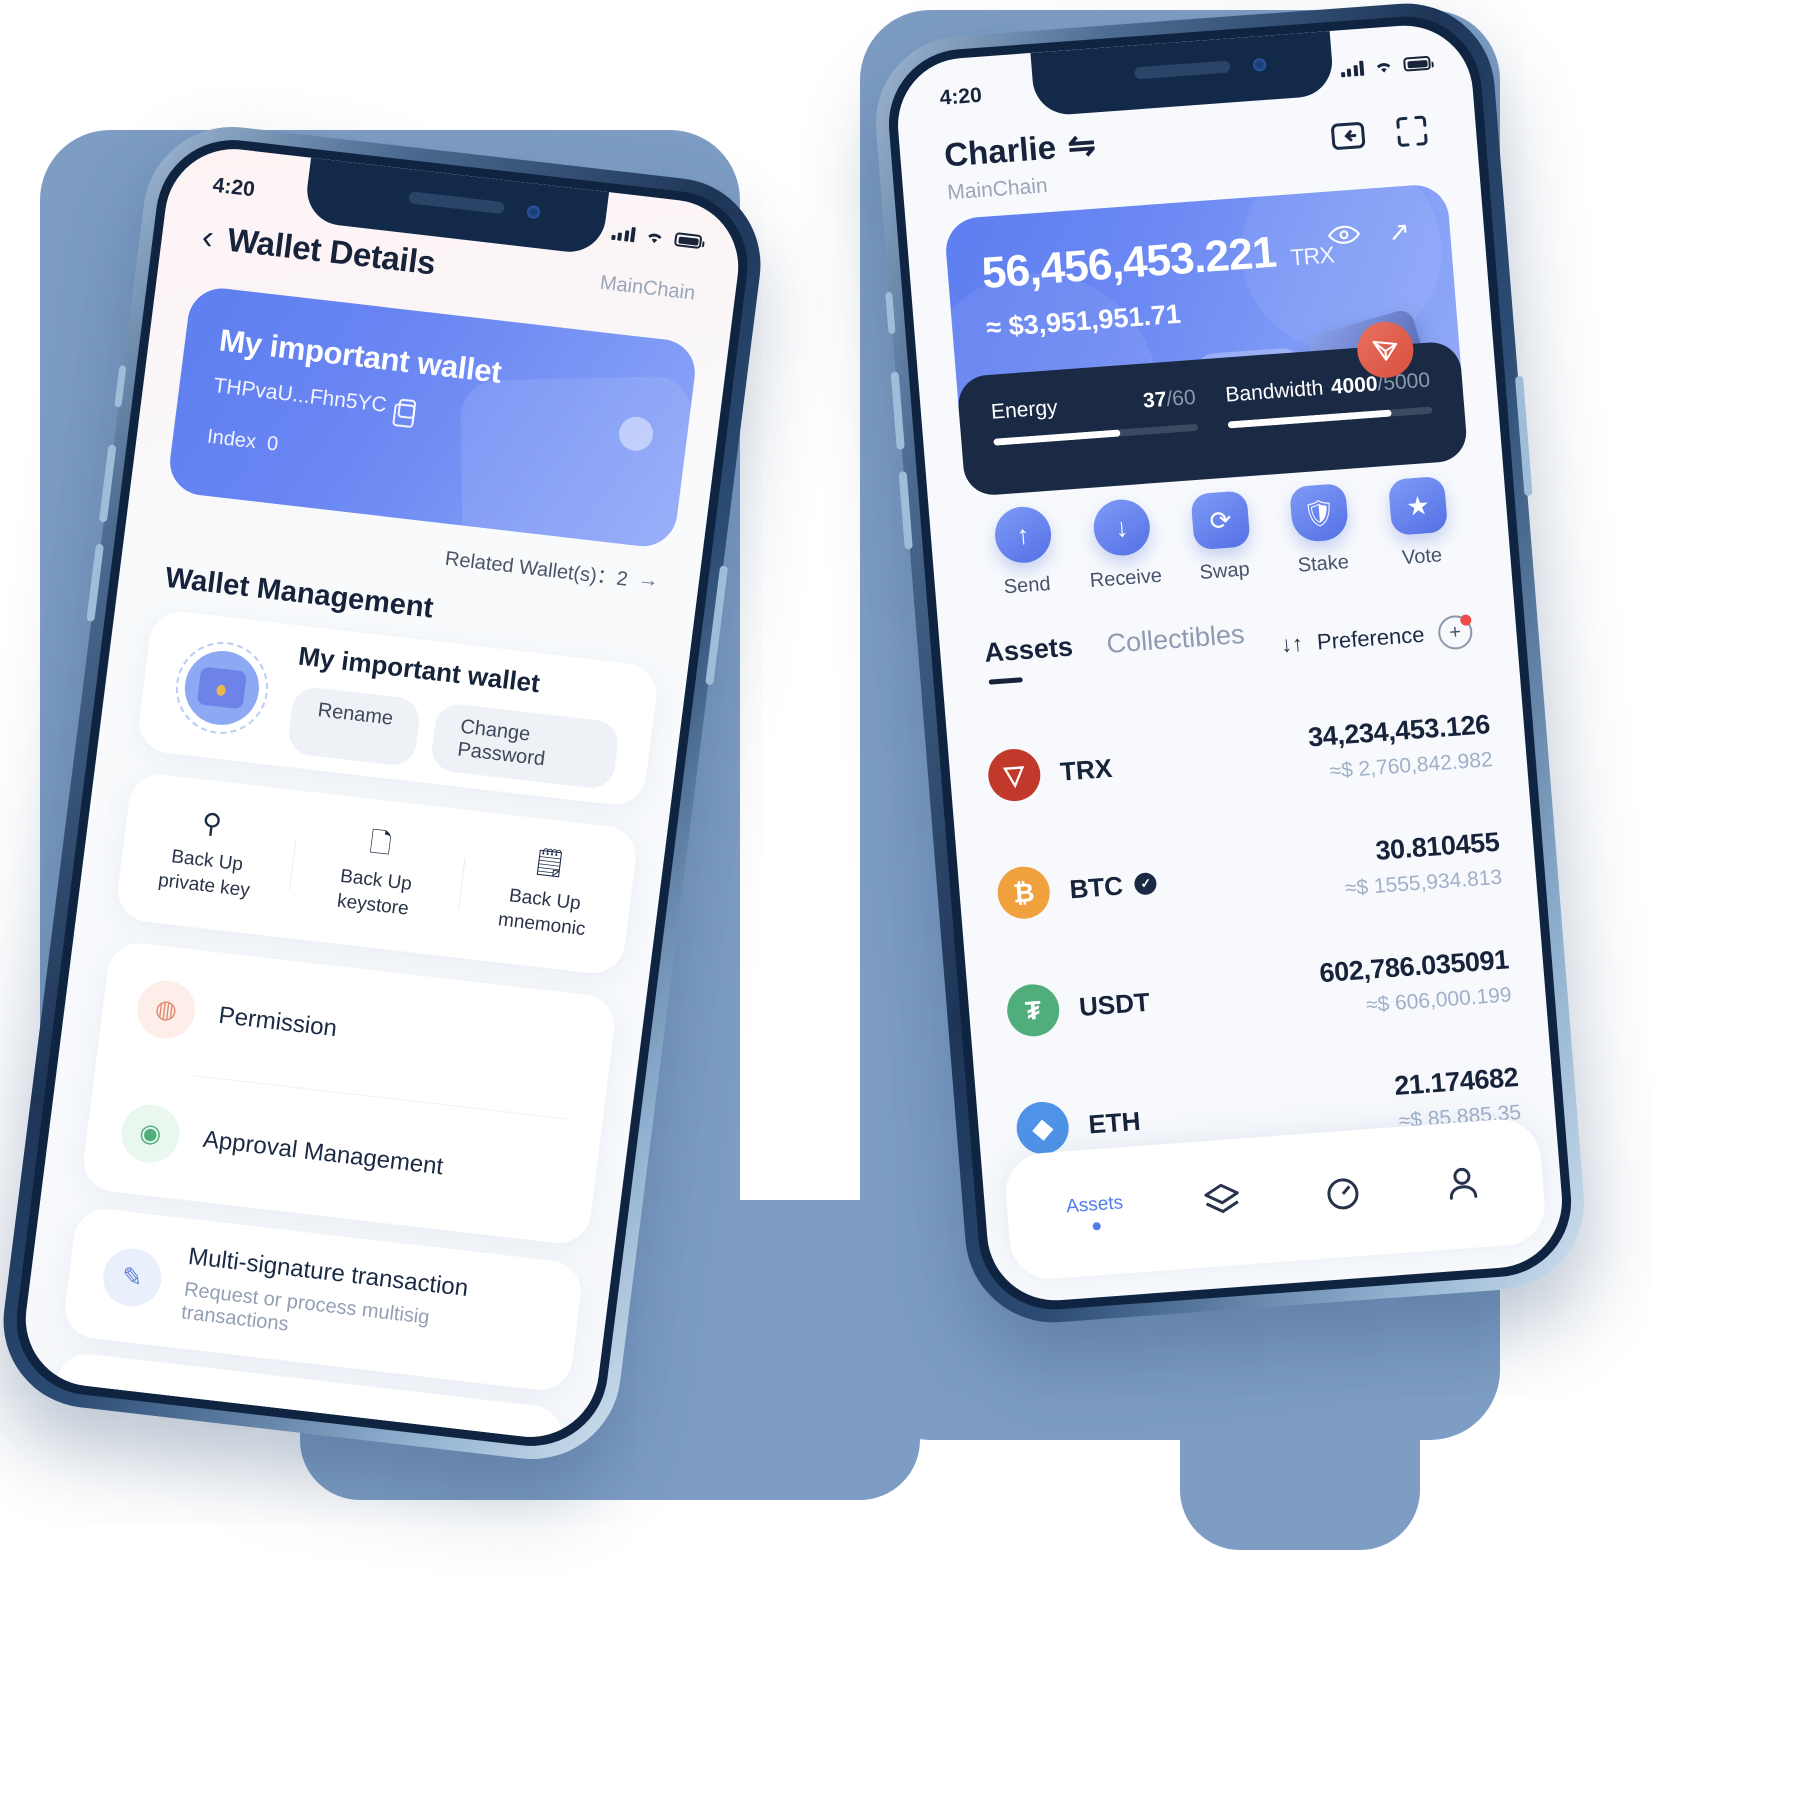 This screenshot has width=1800, height=1800. What do you see at coordinates (648, 579) in the screenshot?
I see `arrow-right-icon: →` at bounding box center [648, 579].